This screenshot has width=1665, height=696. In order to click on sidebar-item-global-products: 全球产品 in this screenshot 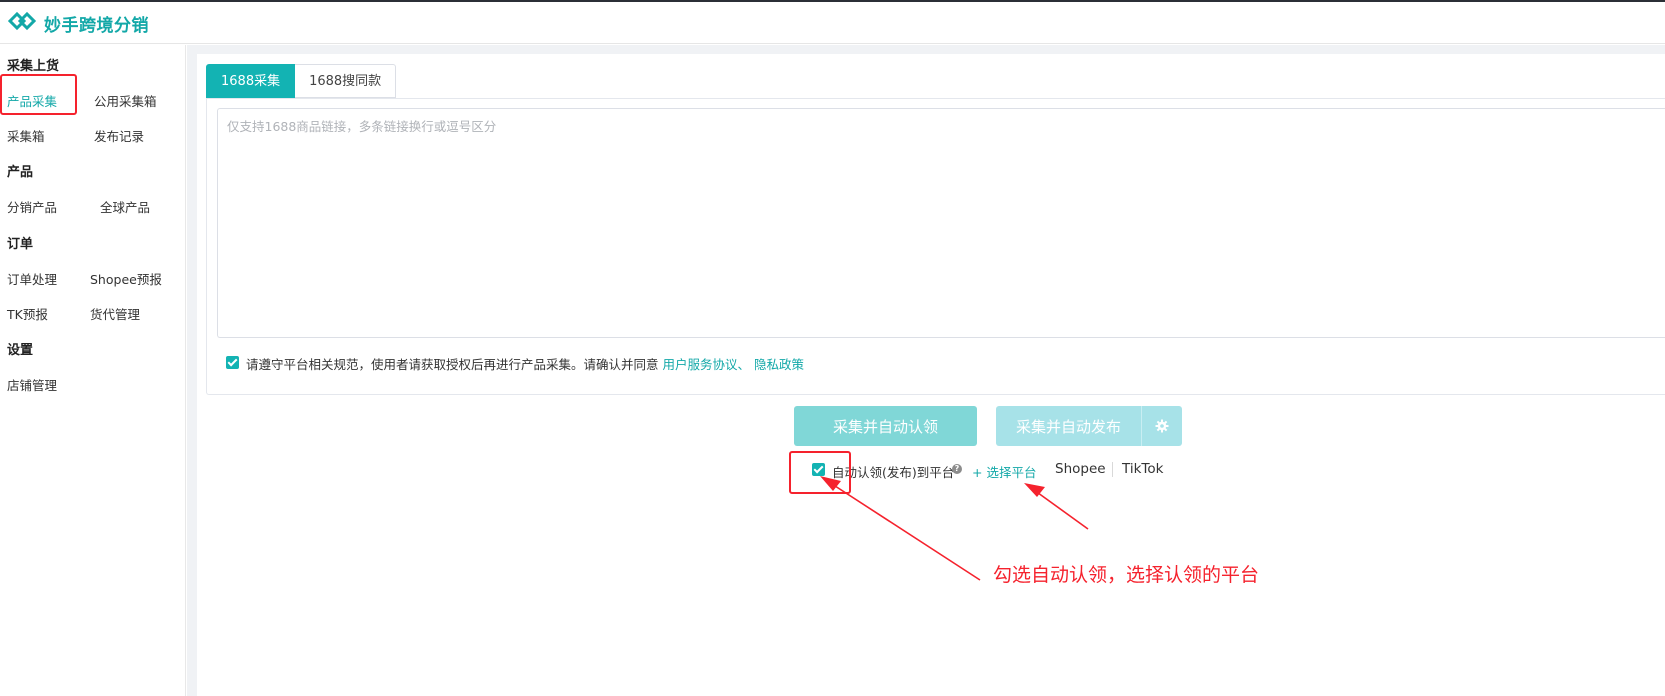, I will do `click(125, 206)`.